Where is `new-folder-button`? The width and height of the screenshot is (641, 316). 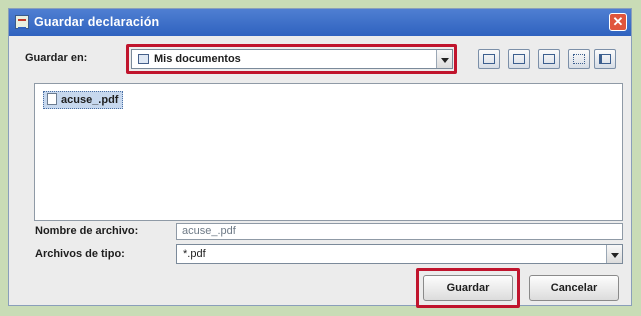 new-folder-button is located at coordinates (549, 59).